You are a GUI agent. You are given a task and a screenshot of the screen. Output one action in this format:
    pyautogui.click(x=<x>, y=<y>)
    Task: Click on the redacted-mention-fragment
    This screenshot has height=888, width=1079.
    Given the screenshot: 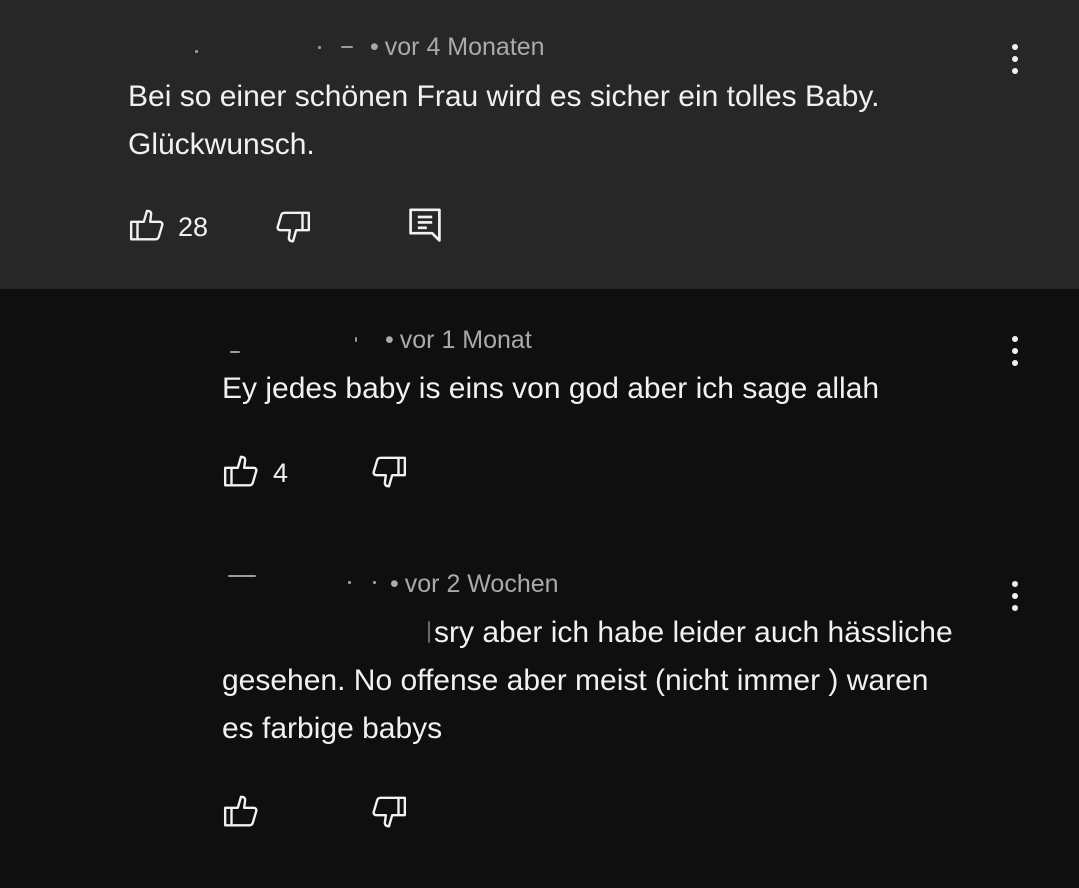 What is the action you would take?
    pyautogui.click(x=429, y=632)
    